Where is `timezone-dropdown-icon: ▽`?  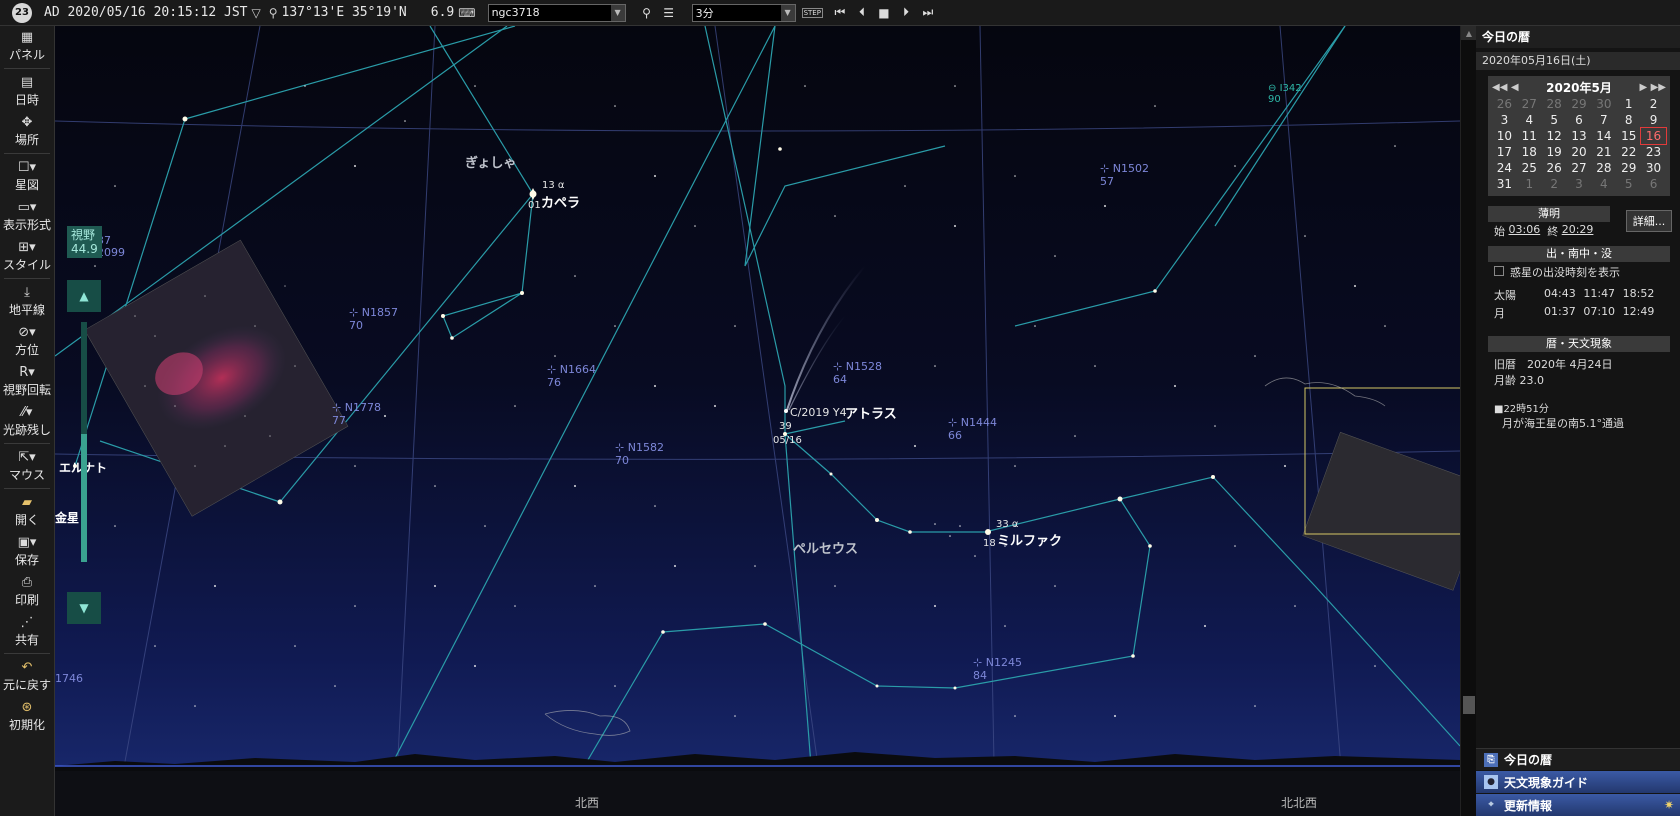 timezone-dropdown-icon: ▽ is located at coordinates (256, 13).